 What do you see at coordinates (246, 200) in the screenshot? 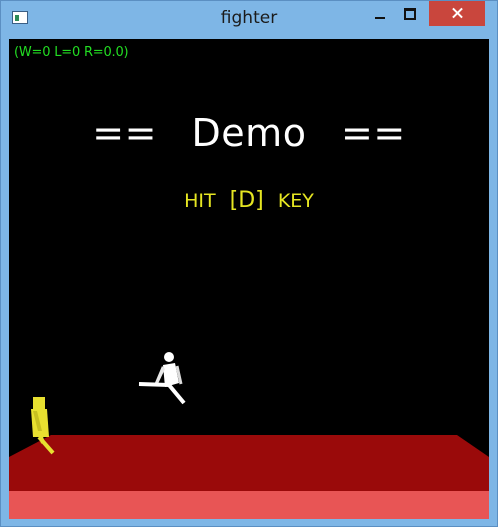
I see `prompt-key: [D]` at bounding box center [246, 200].